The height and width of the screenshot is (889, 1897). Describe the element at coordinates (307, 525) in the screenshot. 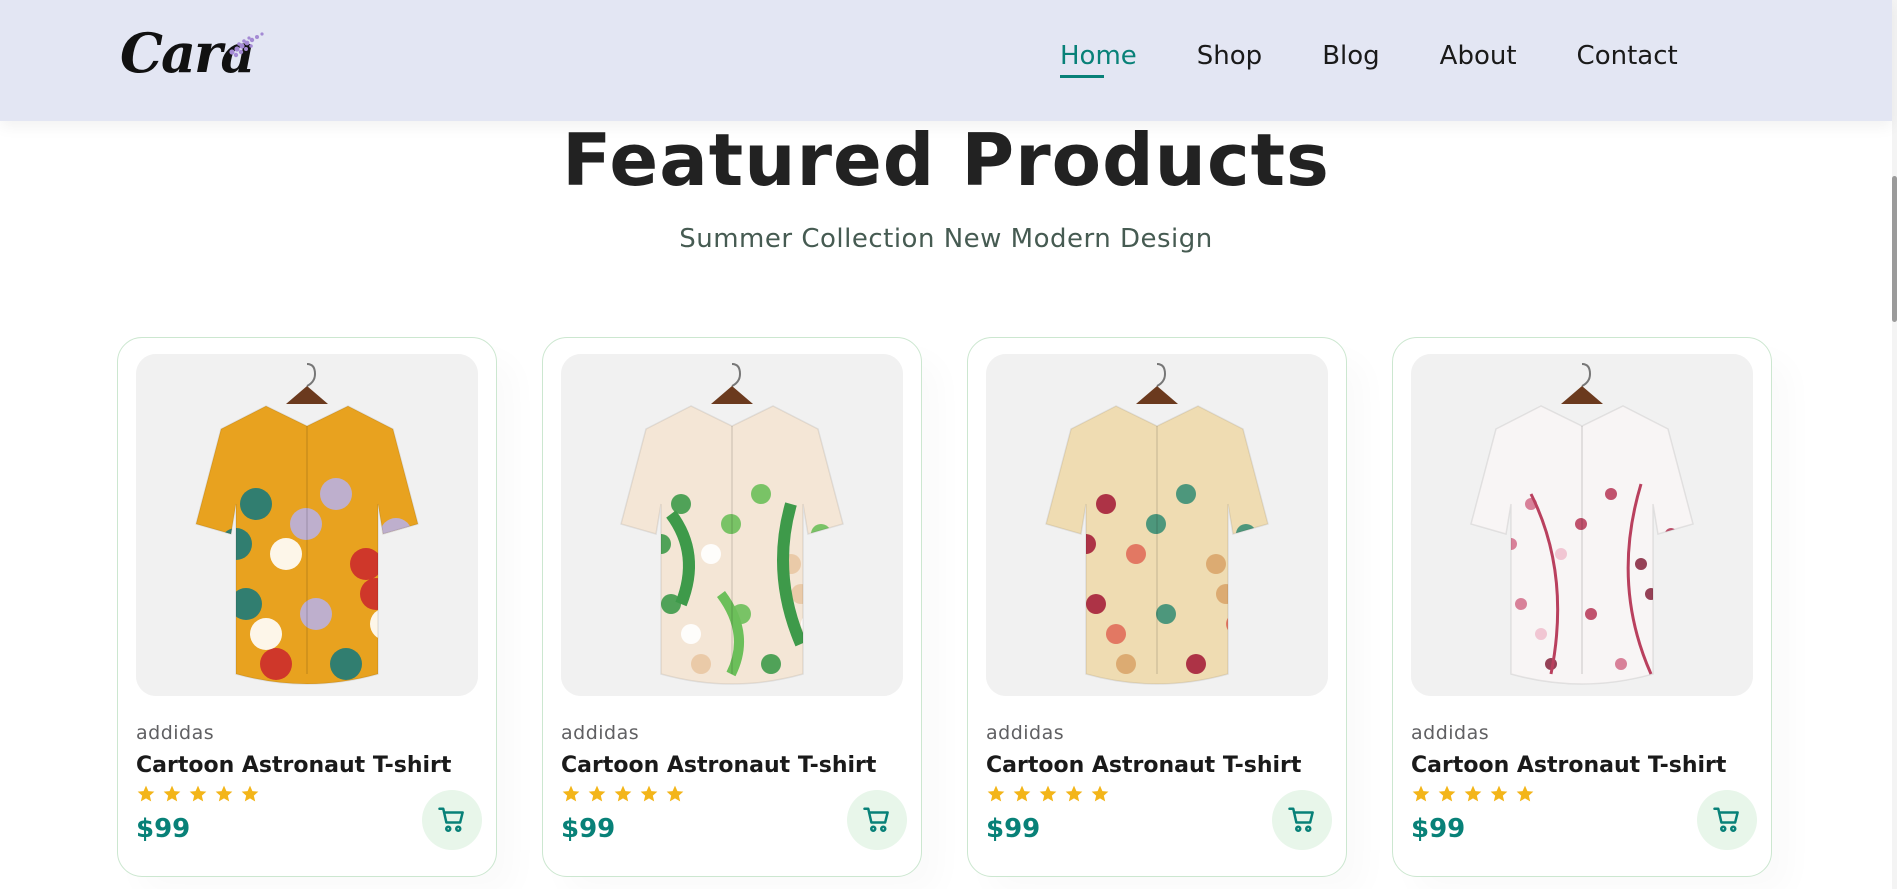

I see `shirt-image-colorful-abstract` at that location.